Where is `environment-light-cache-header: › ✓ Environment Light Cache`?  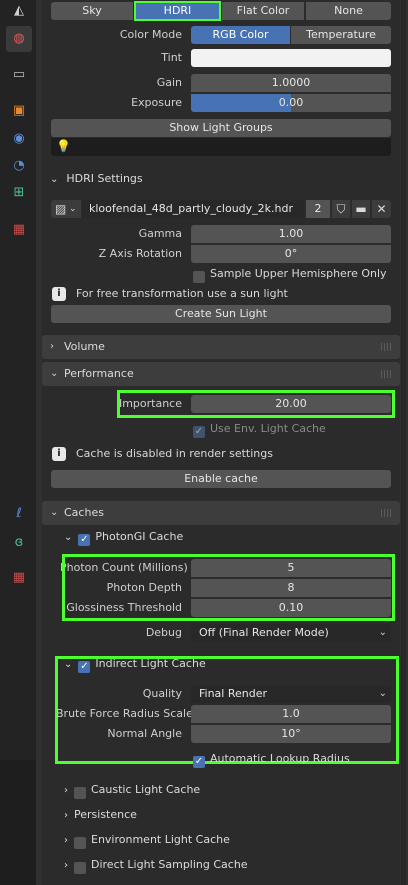
environment-light-cache-header: › ✓ Environment Light Cache is located at coordinates (147, 840).